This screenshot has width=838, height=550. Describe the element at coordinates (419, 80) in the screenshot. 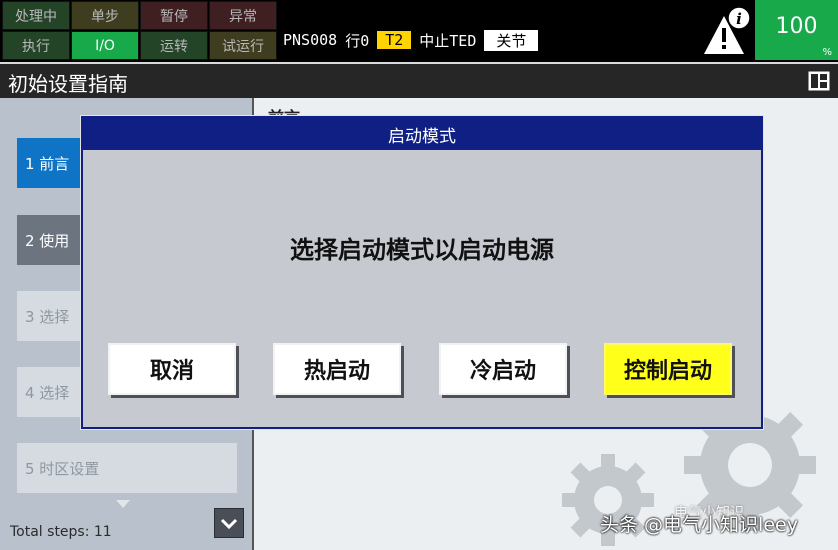

I see `window-titlebar: 初始设置指南` at that location.